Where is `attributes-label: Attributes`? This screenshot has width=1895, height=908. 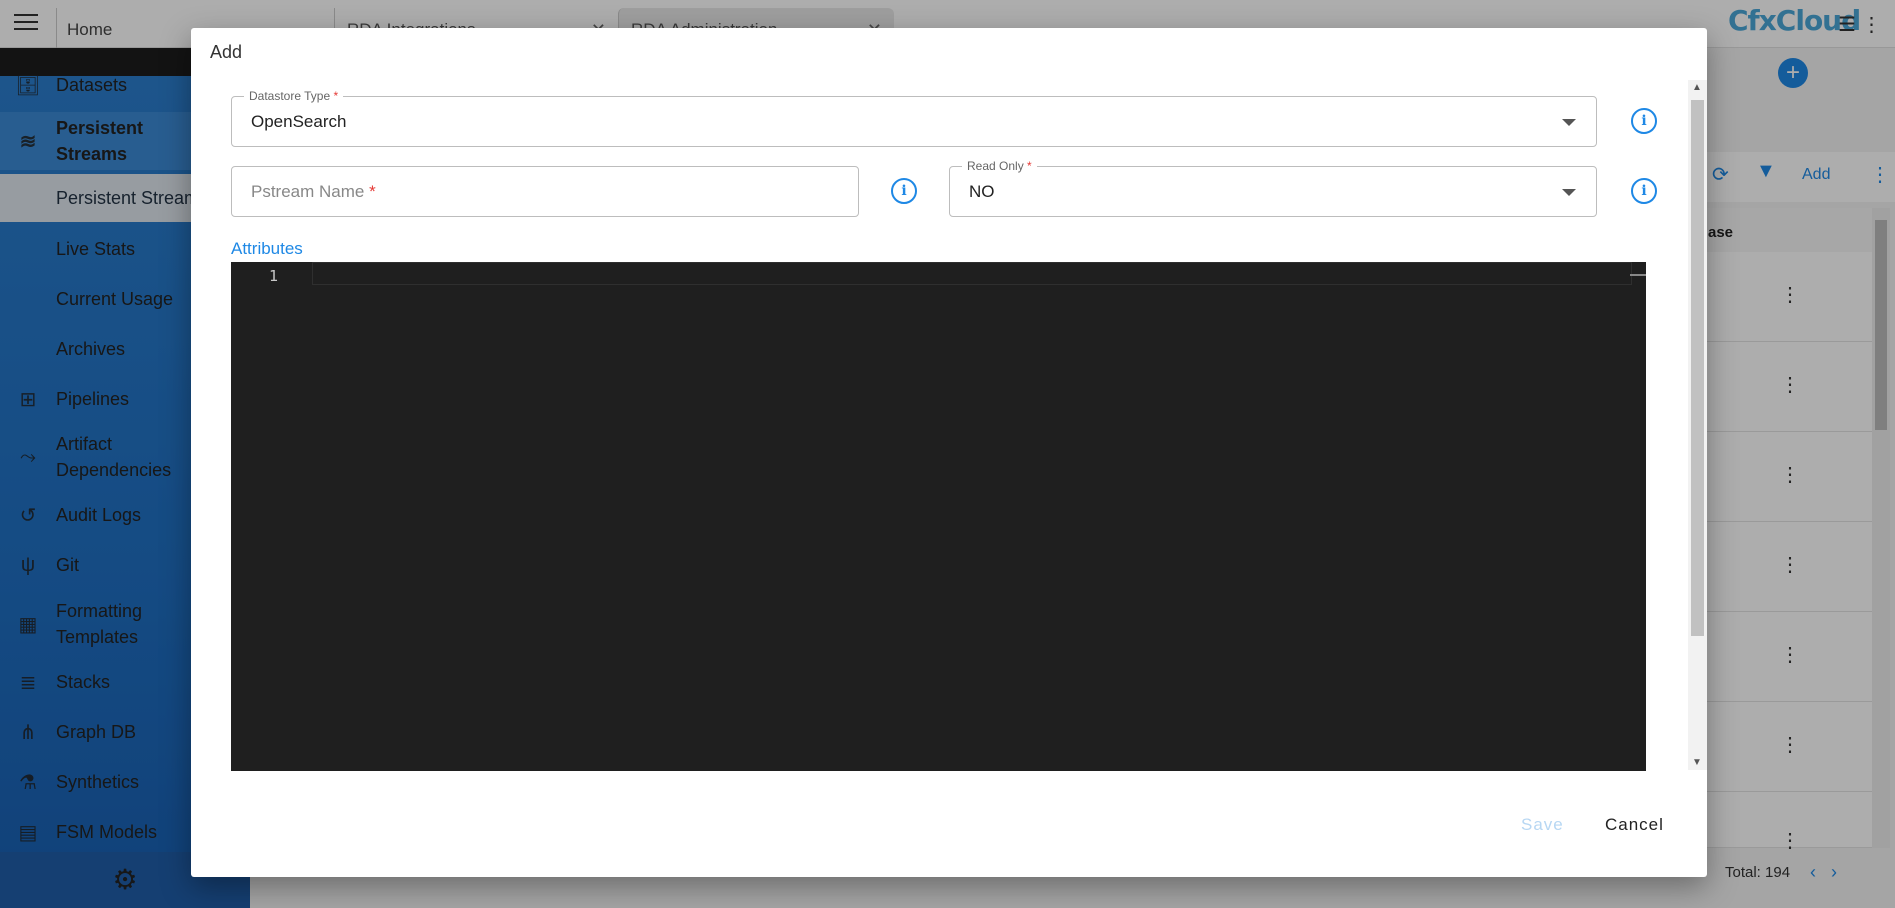
attributes-label: Attributes is located at coordinates (267, 248).